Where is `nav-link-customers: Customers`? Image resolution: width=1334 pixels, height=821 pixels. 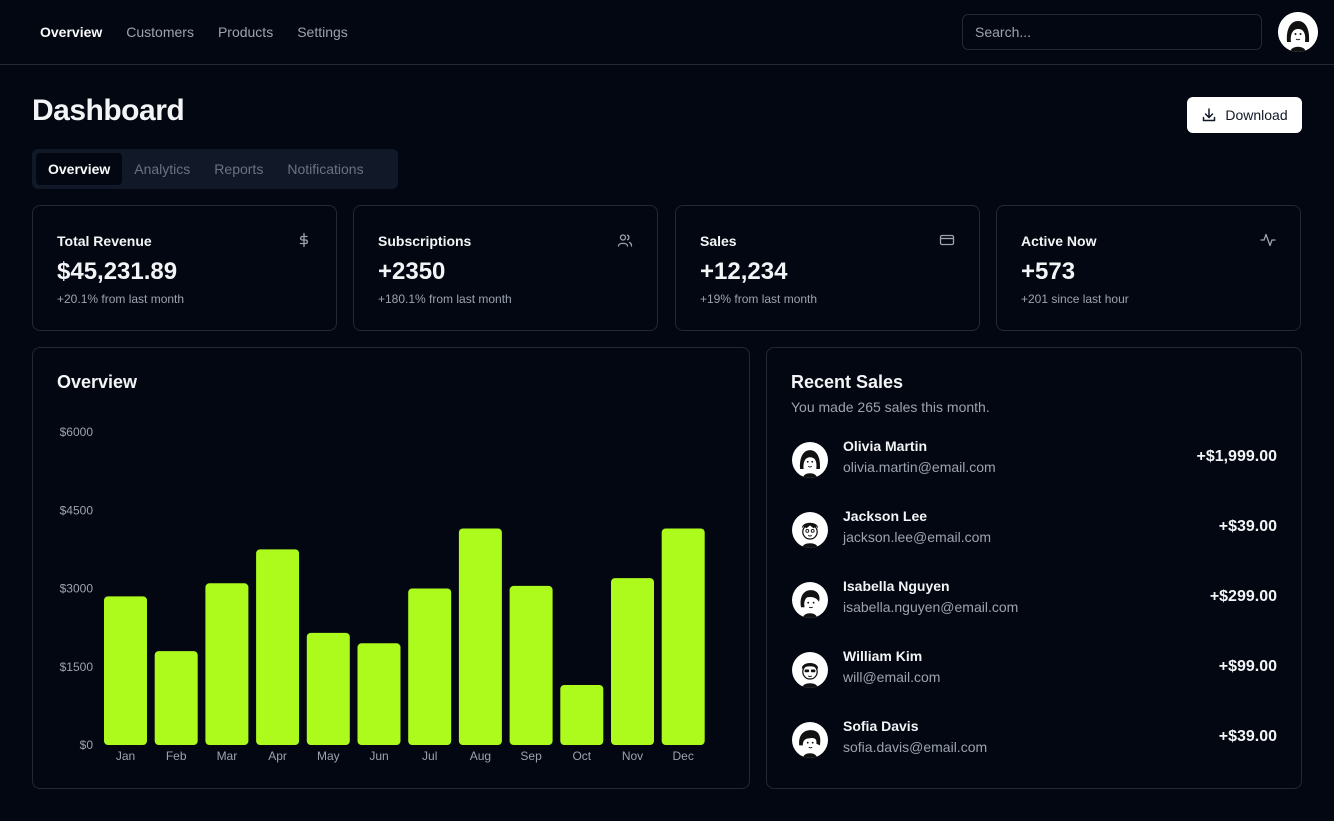
nav-link-customers: Customers is located at coordinates (160, 32).